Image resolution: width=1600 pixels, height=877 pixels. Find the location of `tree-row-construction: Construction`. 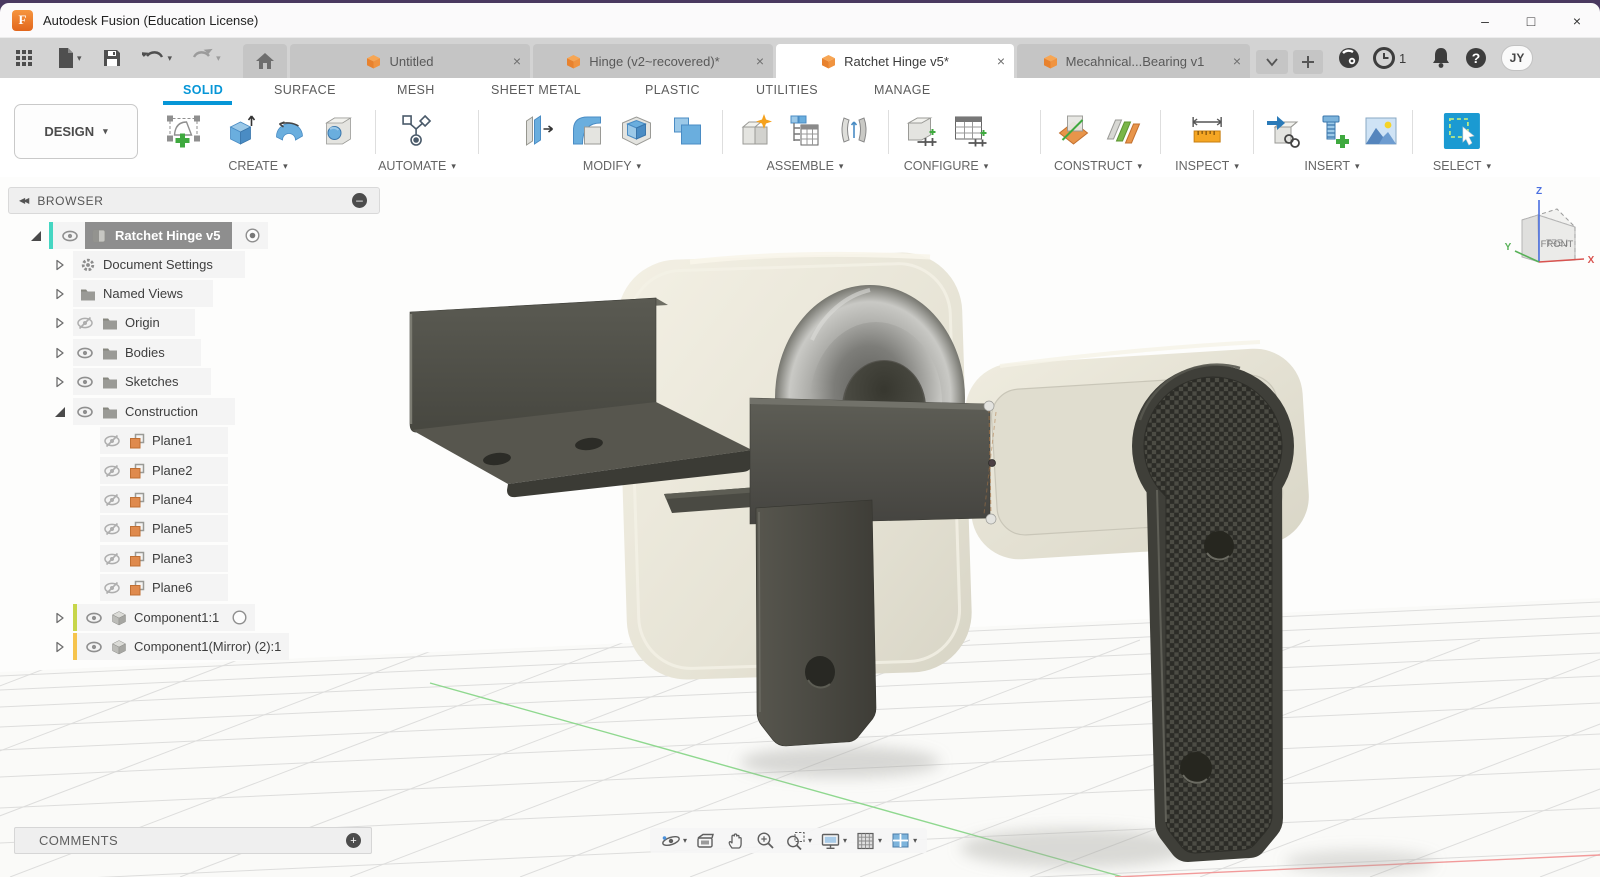

tree-row-construction: Construction is located at coordinates (143, 411).